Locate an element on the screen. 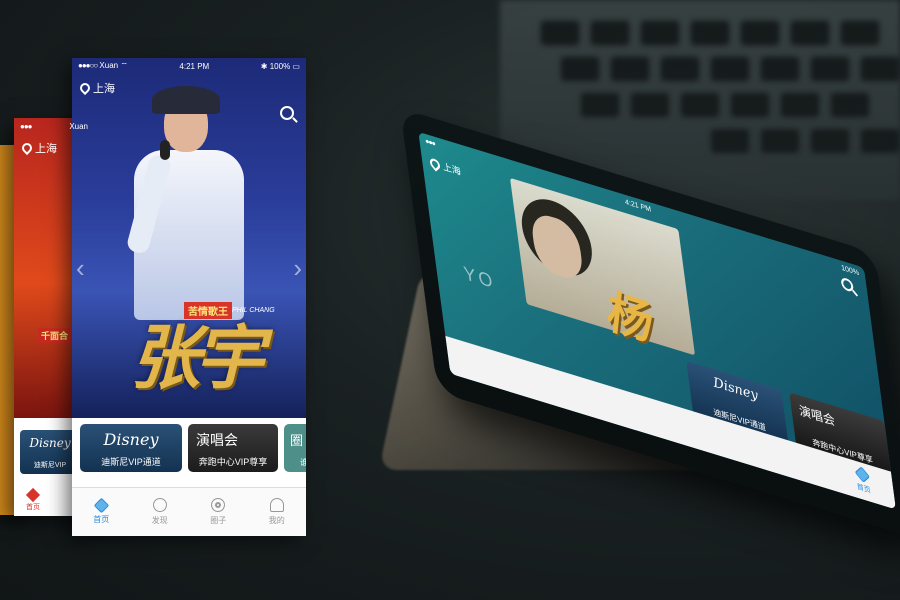 Image resolution: width=900 pixels, height=600 pixels. promo-card-row: Disney 迪斯尼VIP通道 演唱会 奔跑中心VIP尊享 圈 谁 is located at coordinates (189, 450).